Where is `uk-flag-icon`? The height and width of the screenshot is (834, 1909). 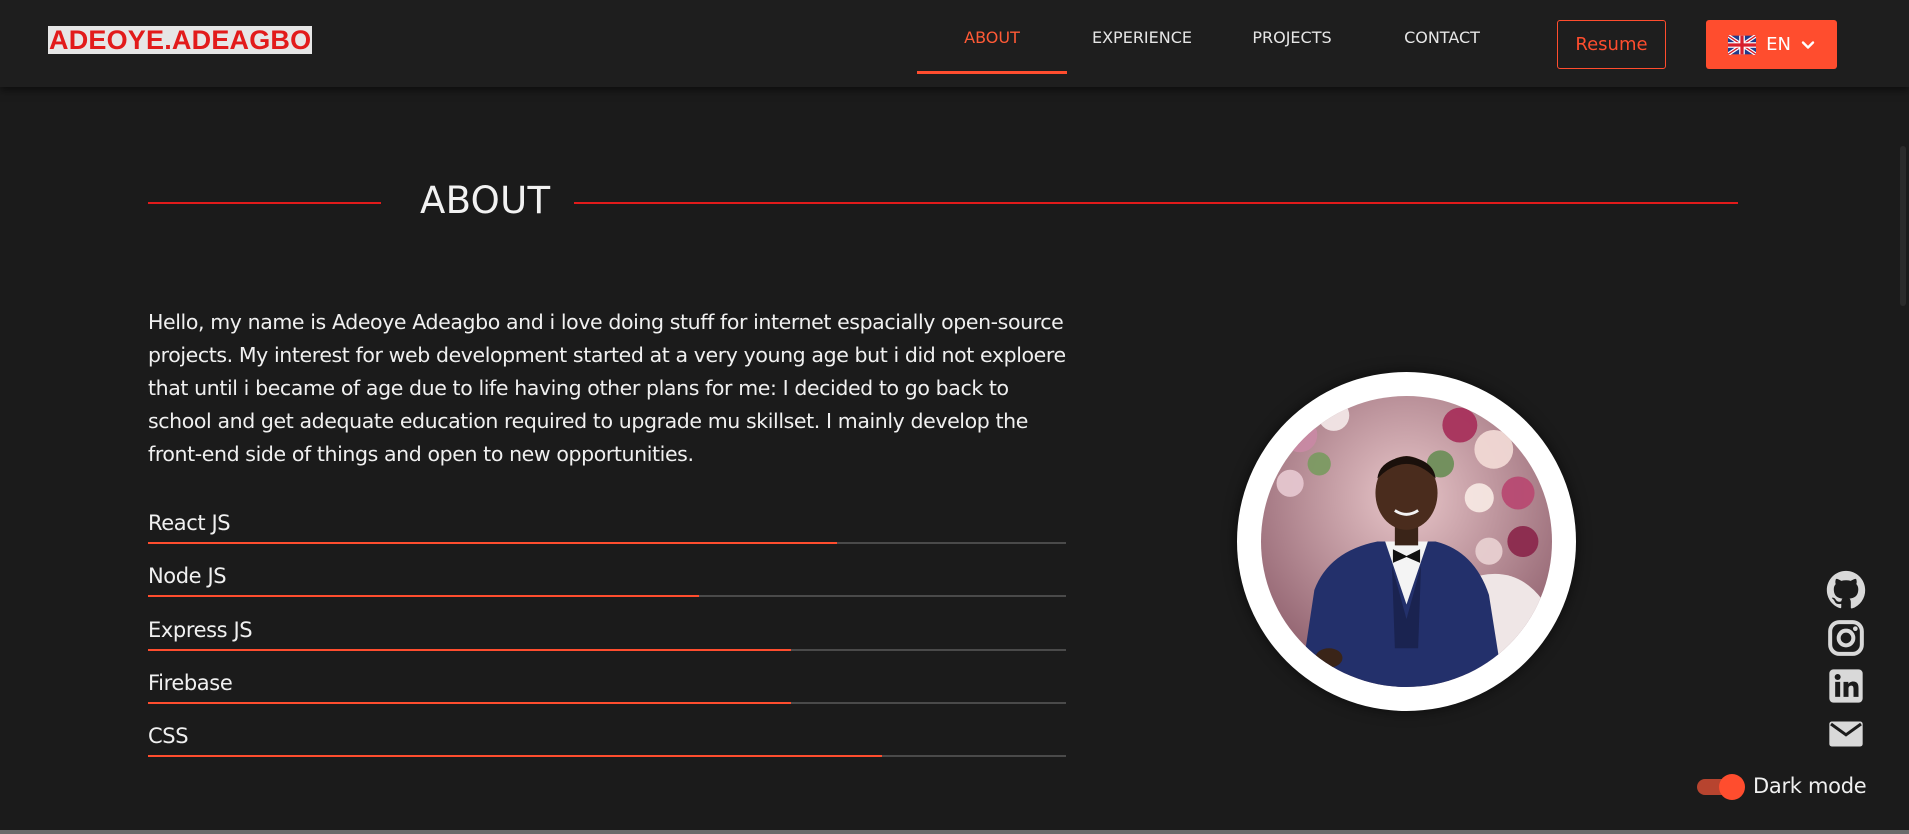
uk-flag-icon is located at coordinates (1742, 44).